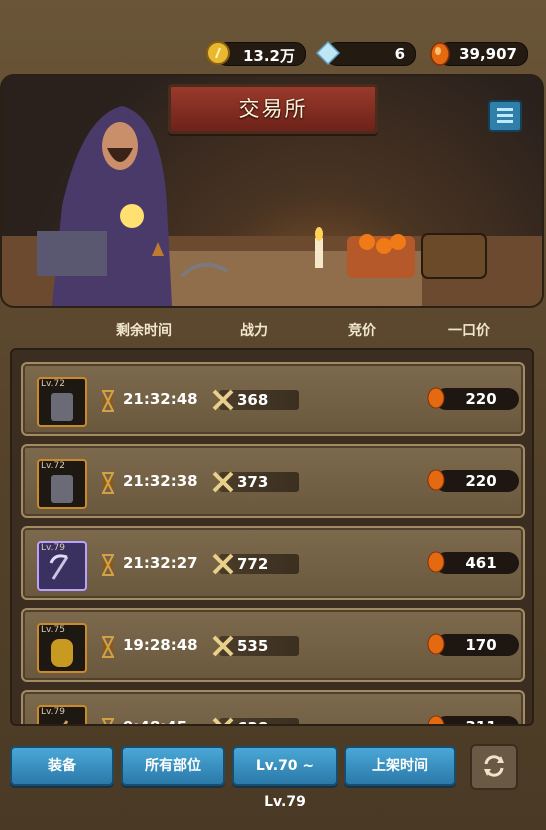  What do you see at coordinates (160, 645) in the screenshot?
I see `remaining-time: 19:28:48` at bounding box center [160, 645].